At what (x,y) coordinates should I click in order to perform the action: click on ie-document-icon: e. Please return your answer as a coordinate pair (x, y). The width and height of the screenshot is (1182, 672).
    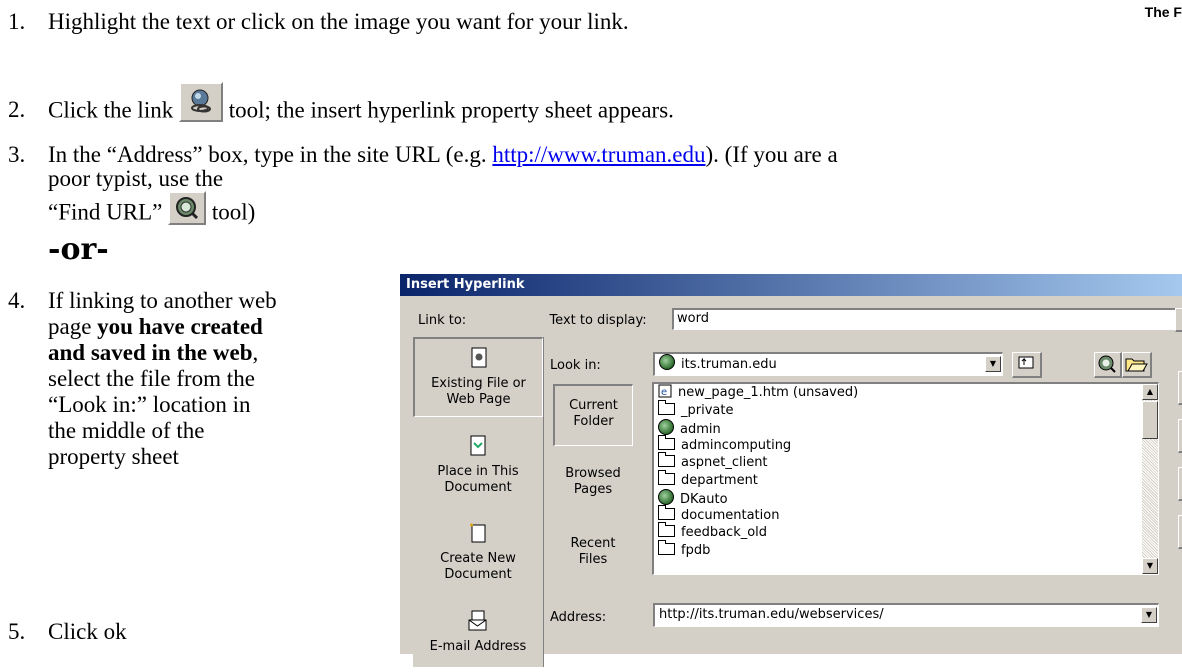
    Looking at the image, I should click on (665, 391).